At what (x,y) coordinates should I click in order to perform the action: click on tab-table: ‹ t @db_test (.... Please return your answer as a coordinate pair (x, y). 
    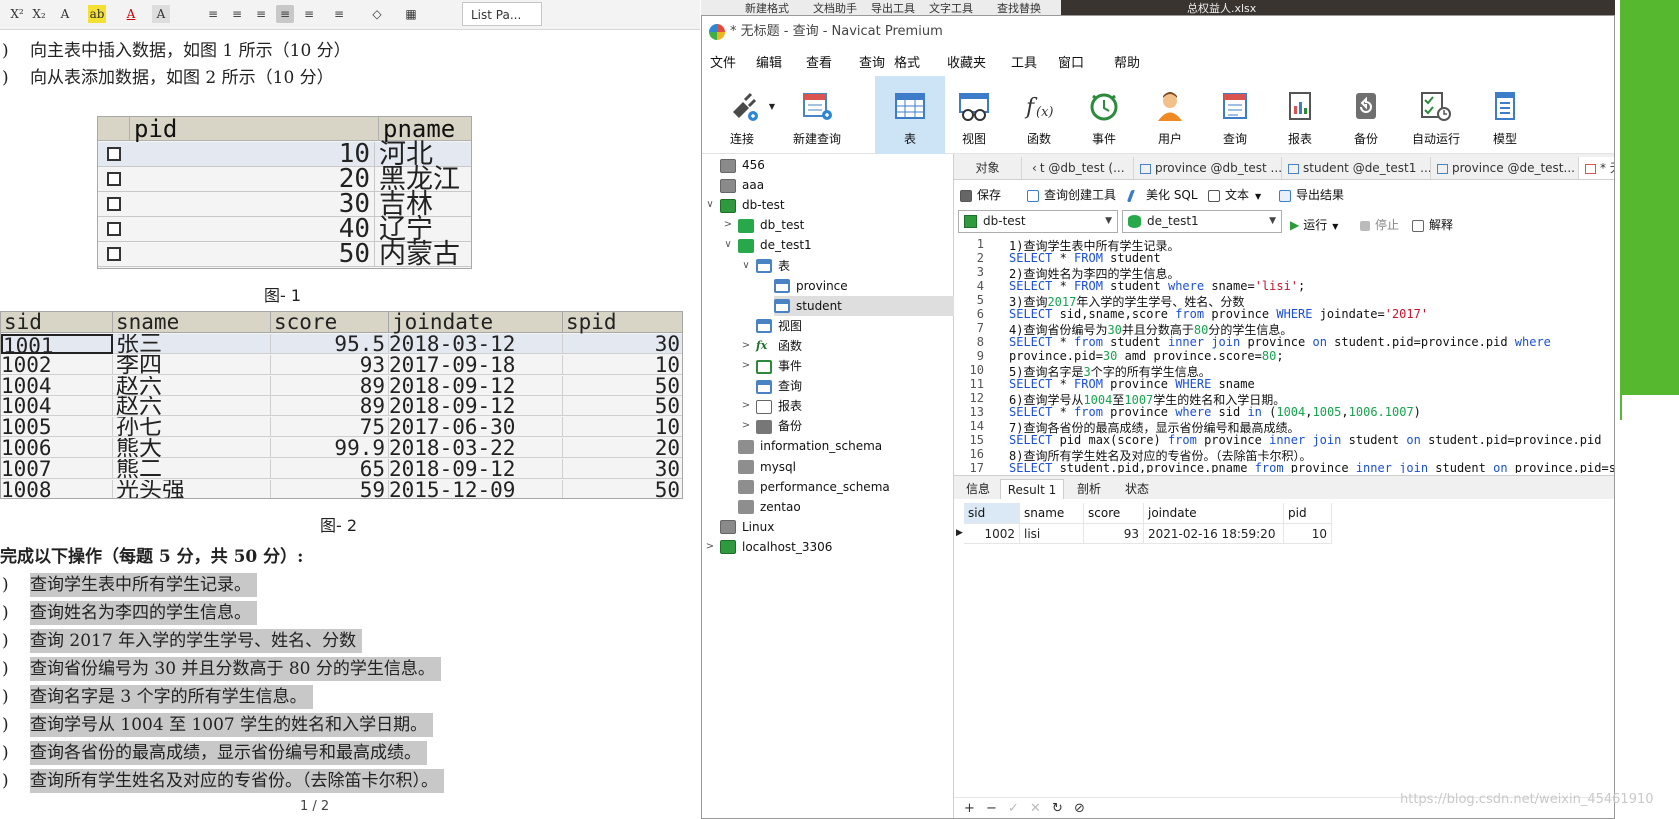
    Looking at the image, I should click on (1080, 168).